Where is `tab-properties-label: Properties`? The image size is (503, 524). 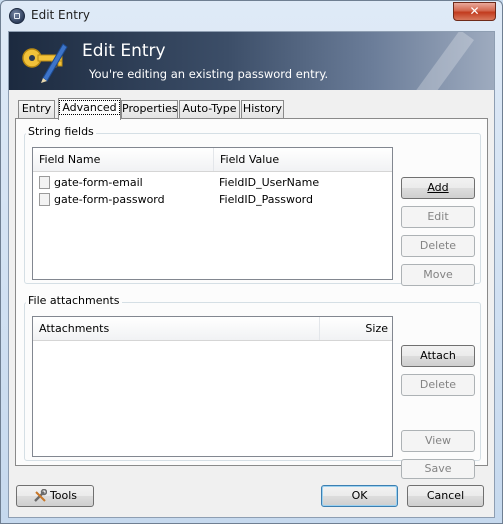 tab-properties-label: Properties is located at coordinates (150, 108).